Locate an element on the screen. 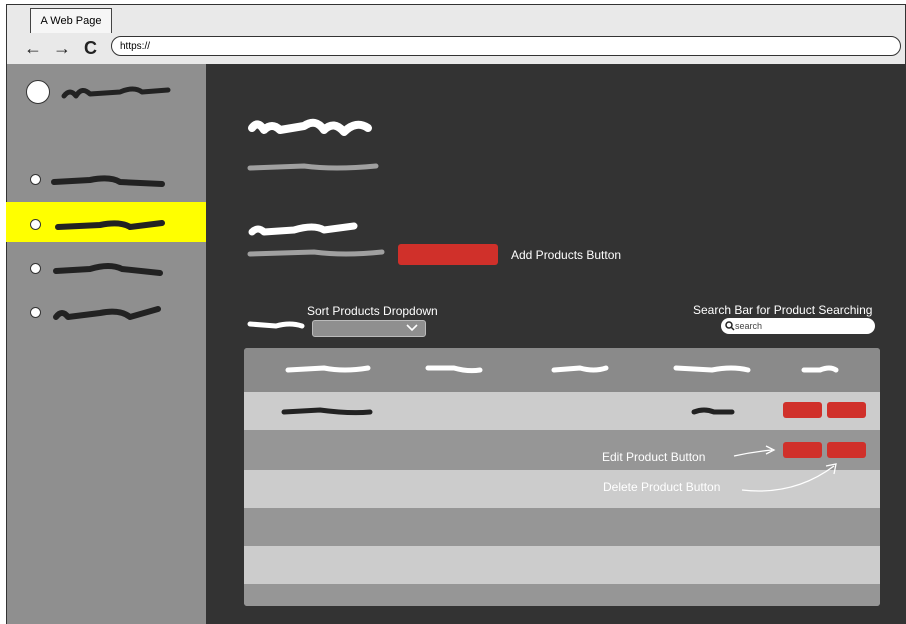  sidebar-item-3-scribble is located at coordinates (110, 269).